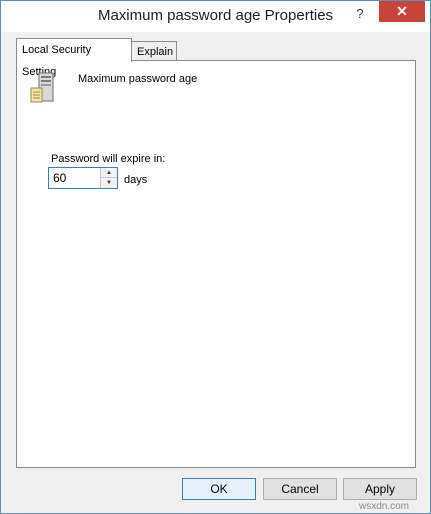 Image resolution: width=431 pixels, height=514 pixels. I want to click on password-age-value: 60, so click(59, 178).